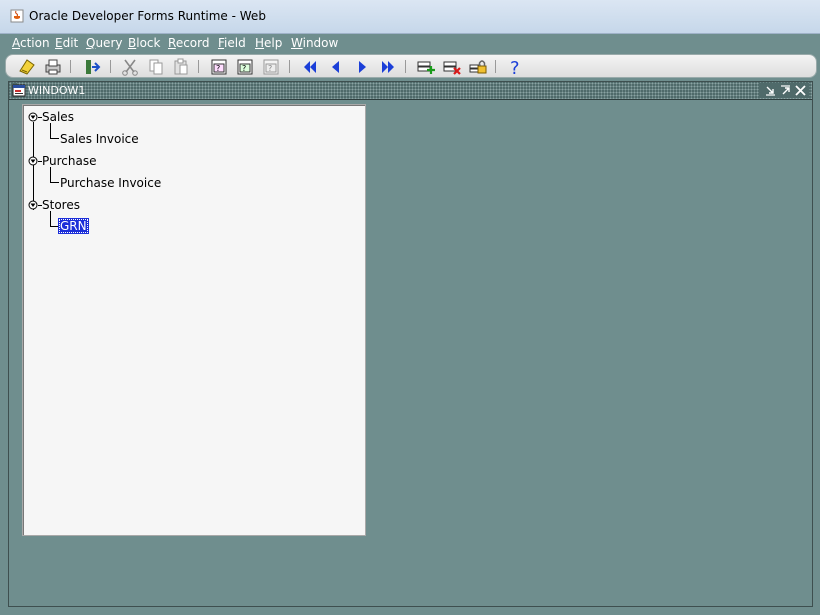 Image resolution: width=820 pixels, height=615 pixels. I want to click on maximize-icon, so click(785, 90).